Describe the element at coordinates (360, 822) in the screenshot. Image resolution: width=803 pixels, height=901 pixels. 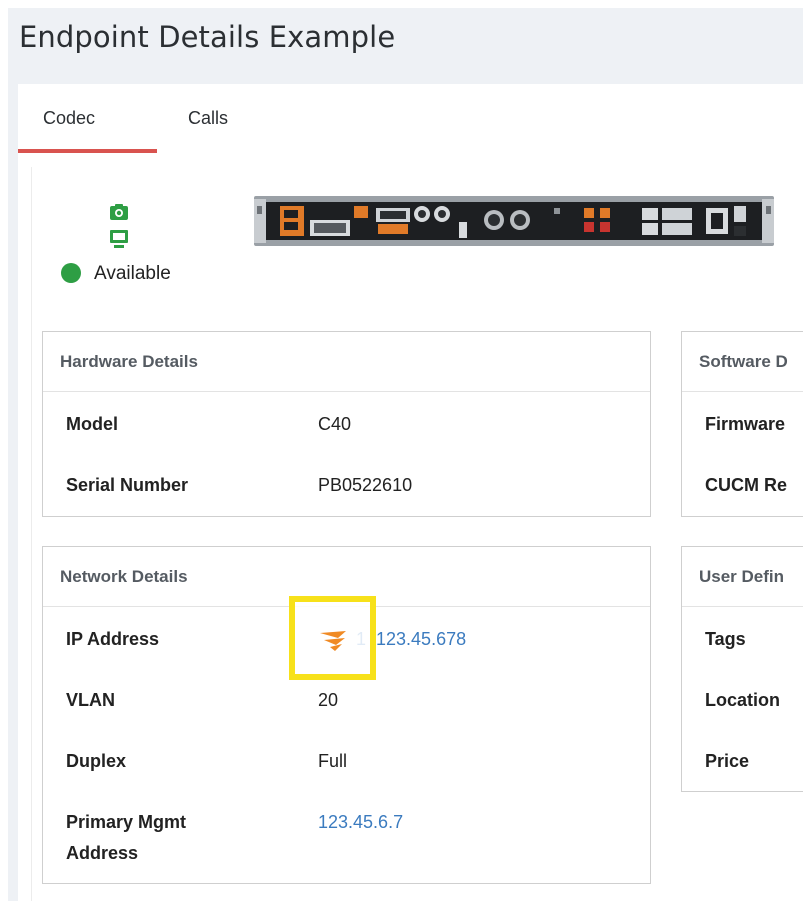
I see `primary-mgmt-address-link: 123.45.6.7` at that location.